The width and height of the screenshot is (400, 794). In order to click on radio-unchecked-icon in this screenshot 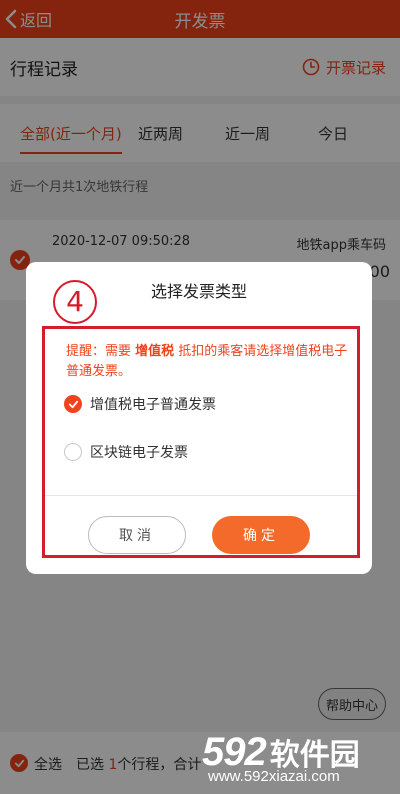, I will do `click(73, 452)`.